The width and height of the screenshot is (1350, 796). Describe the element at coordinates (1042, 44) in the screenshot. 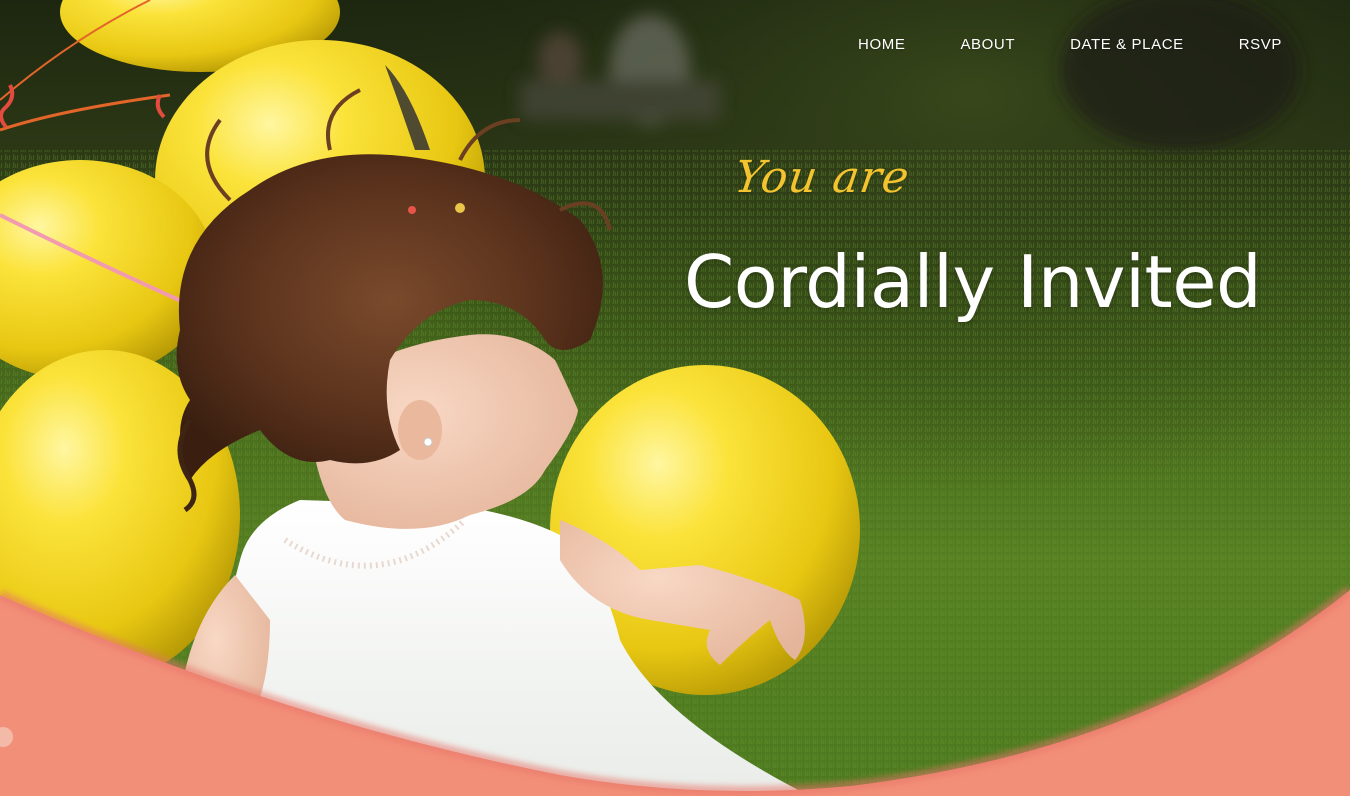

I see `main-nav: HOME ABOUT DATE & PLACE RSVP` at that location.